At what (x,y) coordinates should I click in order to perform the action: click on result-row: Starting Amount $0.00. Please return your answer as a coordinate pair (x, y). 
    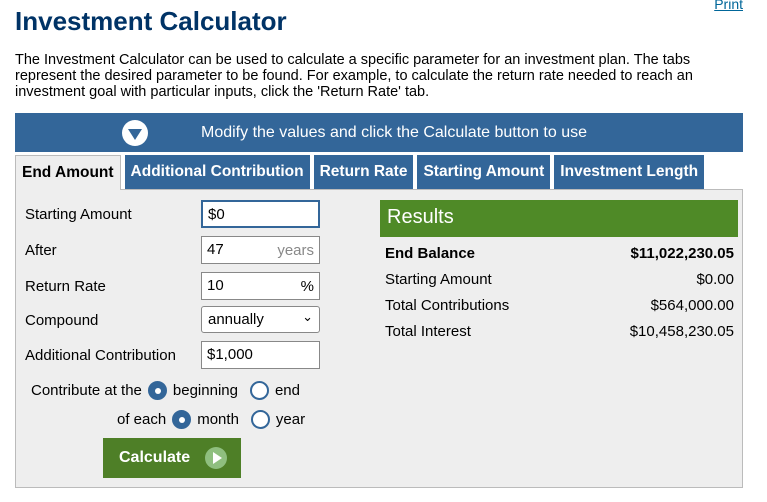
    Looking at the image, I should click on (559, 279).